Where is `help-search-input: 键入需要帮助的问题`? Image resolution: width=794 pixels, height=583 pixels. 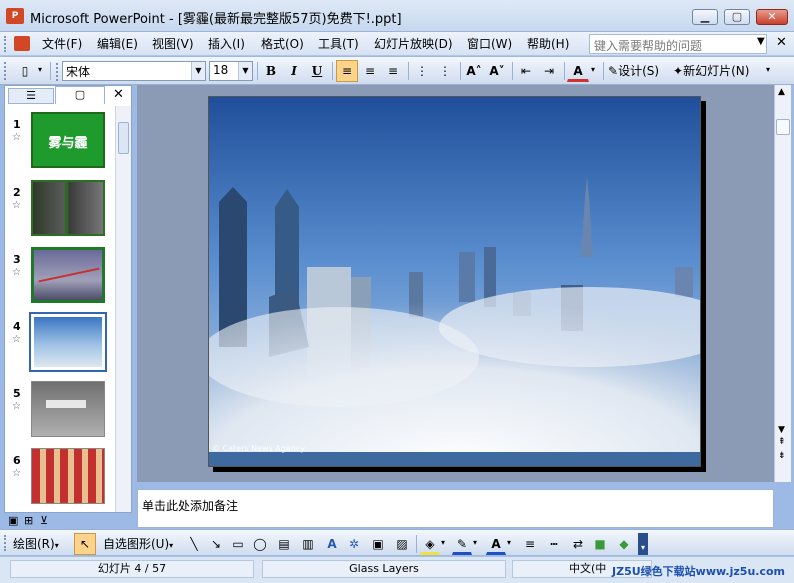 help-search-input: 键入需要帮助的问题 is located at coordinates (678, 44).